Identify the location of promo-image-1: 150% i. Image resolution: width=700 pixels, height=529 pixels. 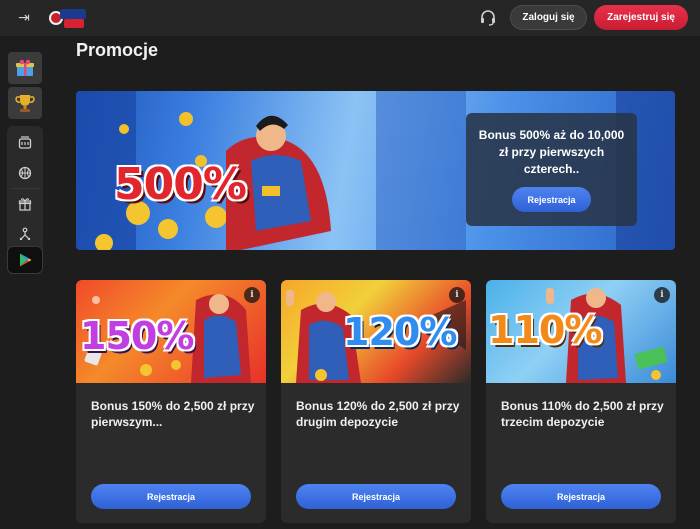
(171, 331).